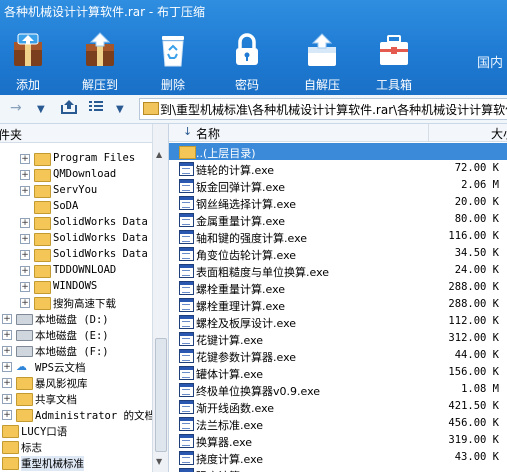 The image size is (507, 472). Describe the element at coordinates (224, 442) in the screenshot. I see `file-name: 换算器.exe` at that location.